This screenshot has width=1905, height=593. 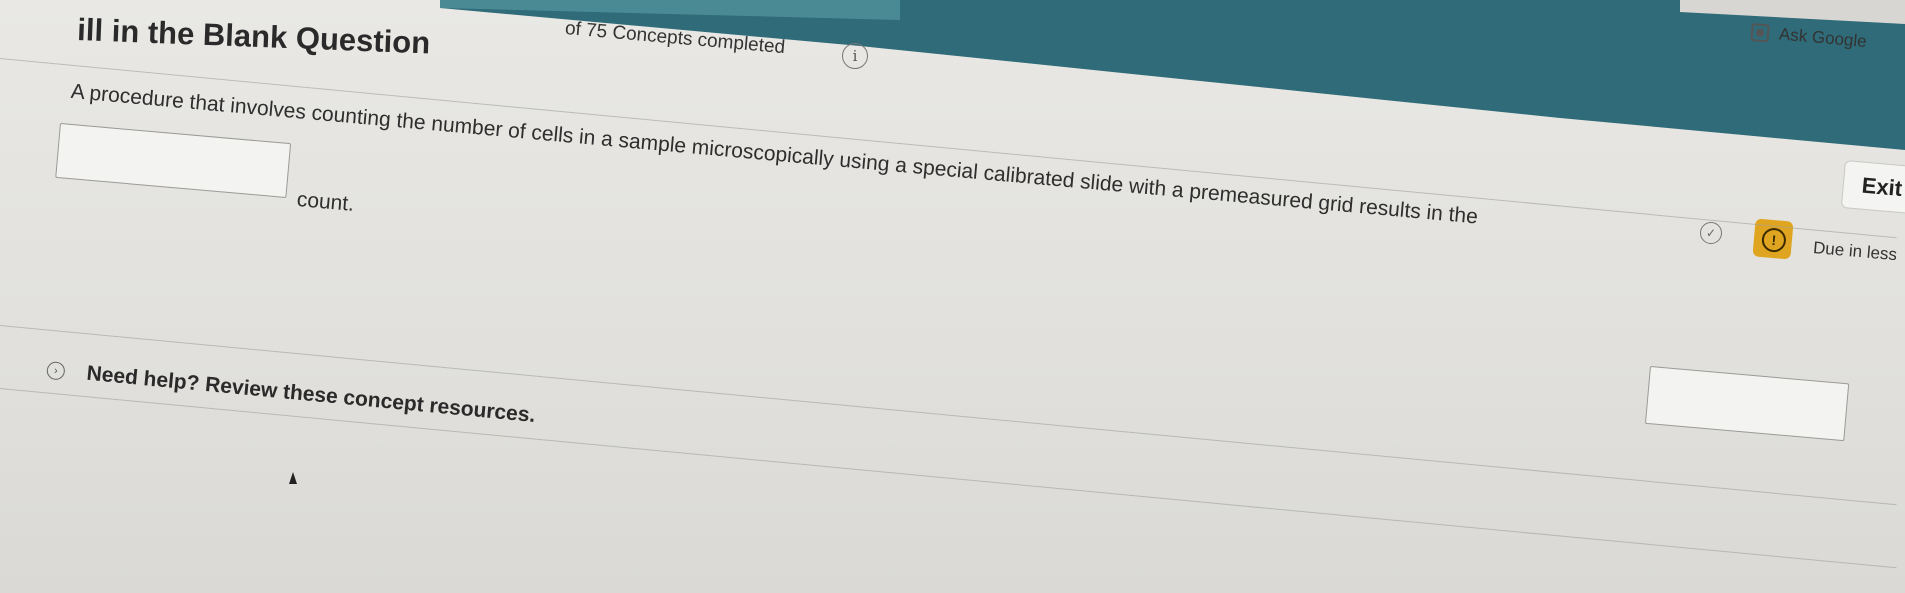 I want to click on info-icon: i, so click(x=855, y=56).